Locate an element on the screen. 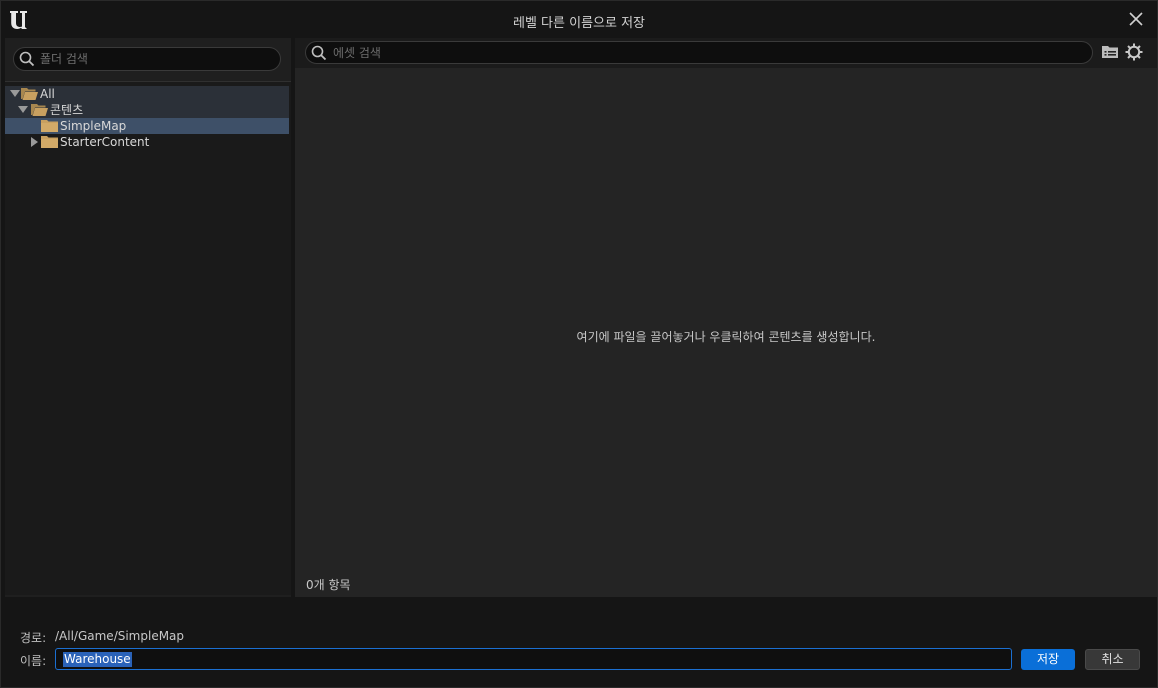  folder-search-input is located at coordinates (158, 59).